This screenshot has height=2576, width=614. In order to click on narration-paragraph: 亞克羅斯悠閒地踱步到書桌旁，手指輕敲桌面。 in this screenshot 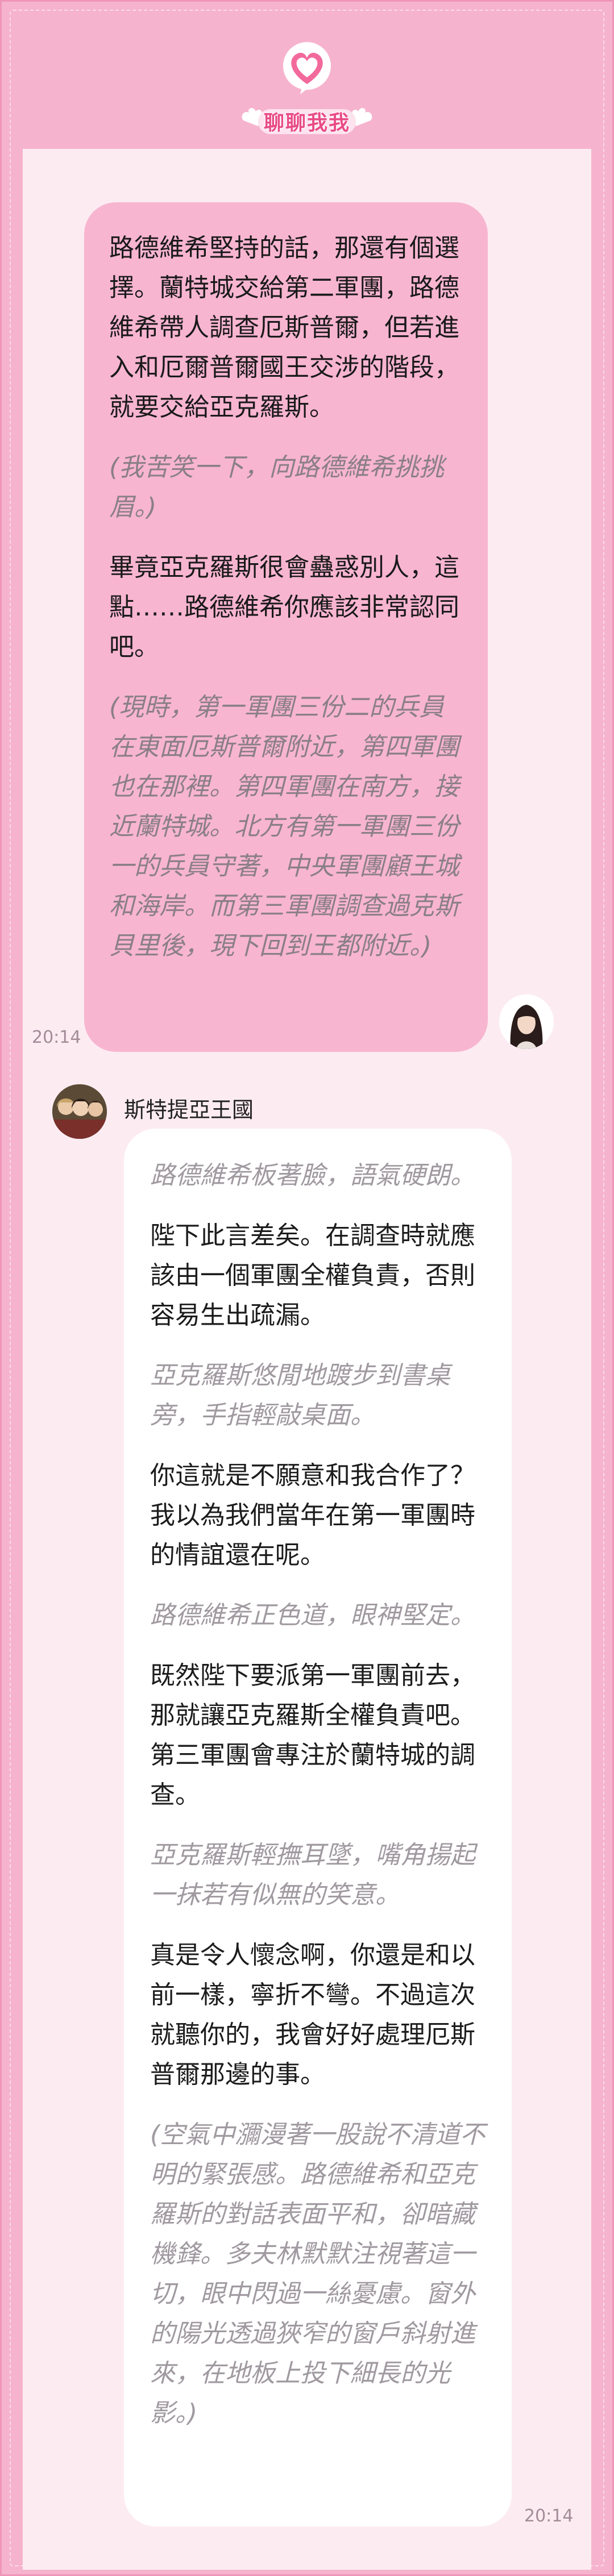, I will do `click(300, 1395)`.